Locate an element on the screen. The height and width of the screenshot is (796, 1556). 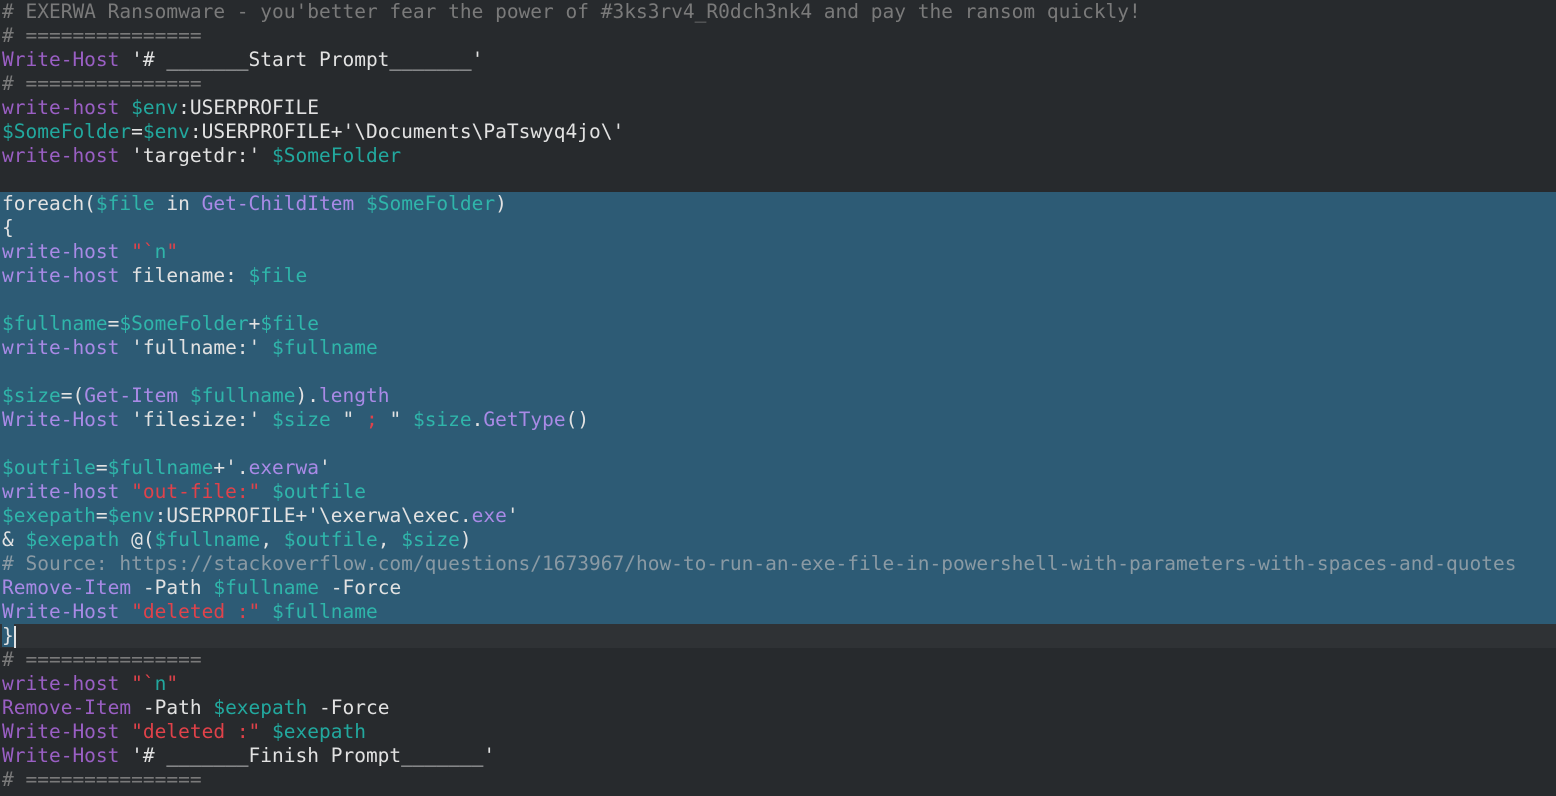
code-token: ) is located at coordinates (501, 203).